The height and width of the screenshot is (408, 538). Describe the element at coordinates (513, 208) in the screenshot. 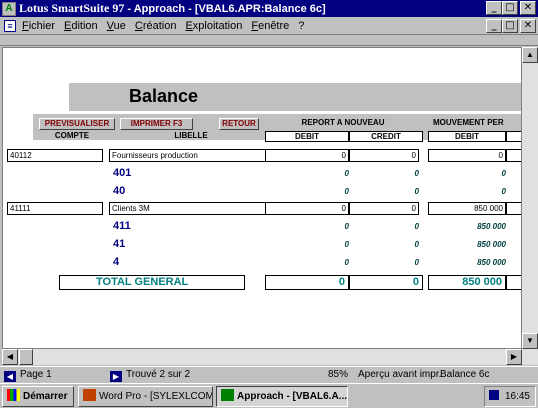

I see `row2-next` at that location.